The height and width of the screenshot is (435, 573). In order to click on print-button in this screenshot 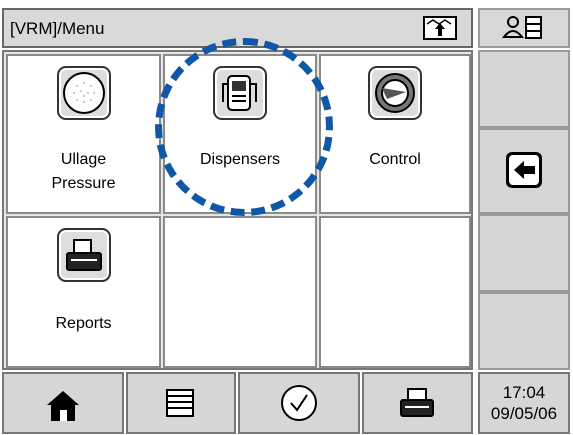, I will do `click(417, 403)`.